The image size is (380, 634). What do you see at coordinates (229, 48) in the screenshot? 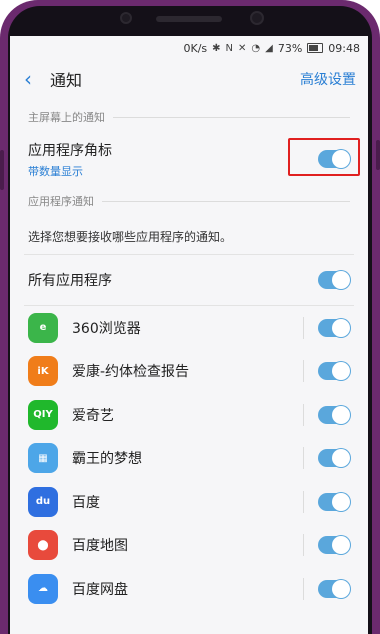
I see `nfc-icon: N` at bounding box center [229, 48].